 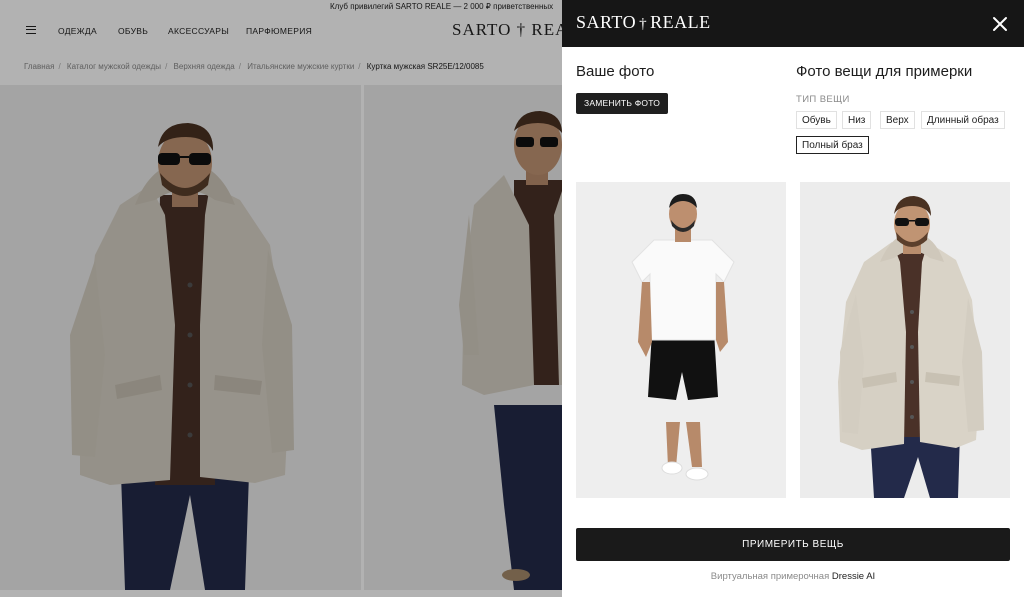 What do you see at coordinates (884, 71) in the screenshot?
I see `item-photo-title: Фото вещи для примерки` at bounding box center [884, 71].